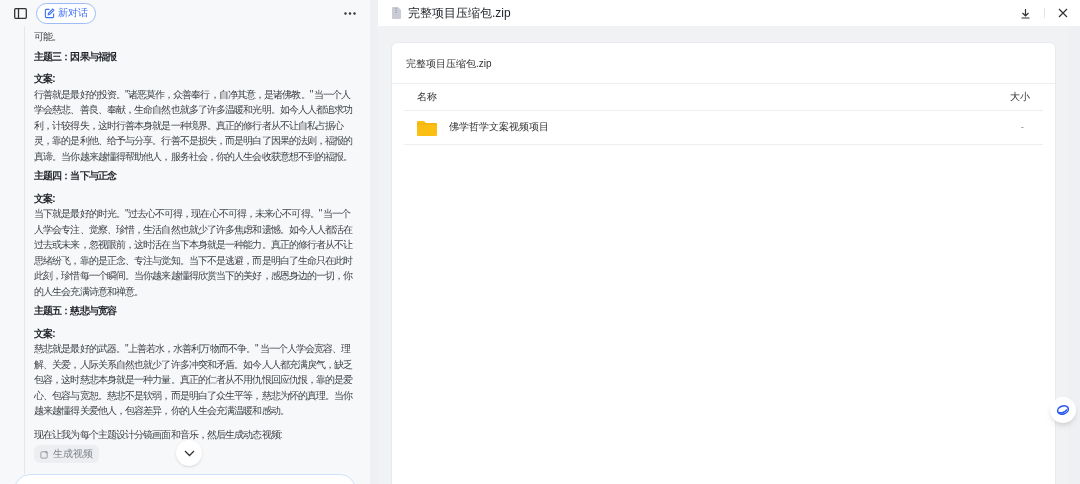 Image resolution: width=1080 pixels, height=484 pixels. I want to click on edit-icon, so click(49, 13).